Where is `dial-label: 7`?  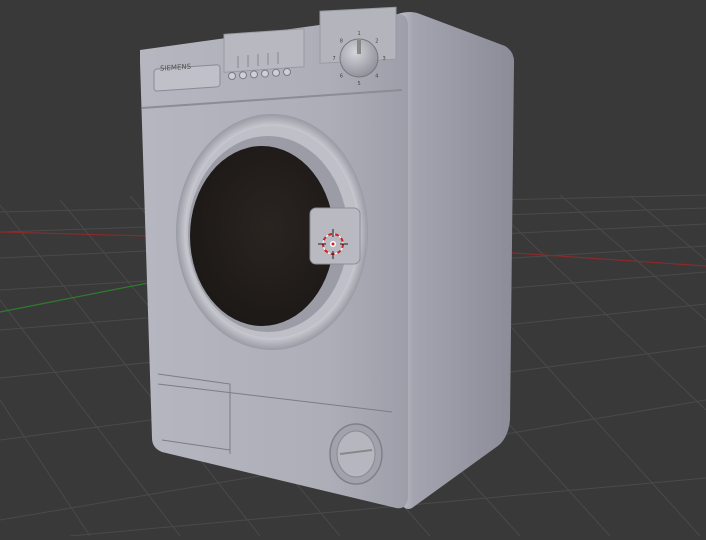
dial-label: 7 is located at coordinates (334, 59).